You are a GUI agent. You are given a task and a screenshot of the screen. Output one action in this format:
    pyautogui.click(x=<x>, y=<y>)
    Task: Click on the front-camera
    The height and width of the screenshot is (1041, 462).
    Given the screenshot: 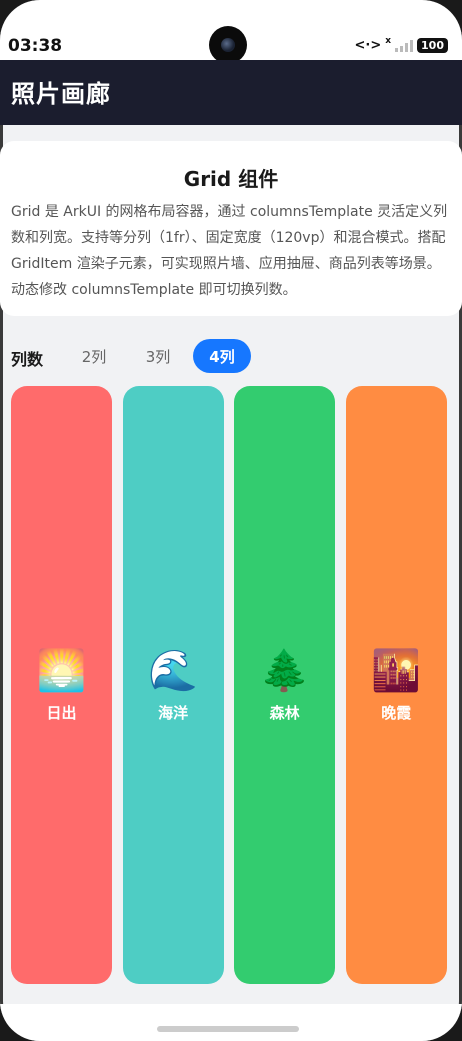 What is the action you would take?
    pyautogui.click(x=228, y=45)
    